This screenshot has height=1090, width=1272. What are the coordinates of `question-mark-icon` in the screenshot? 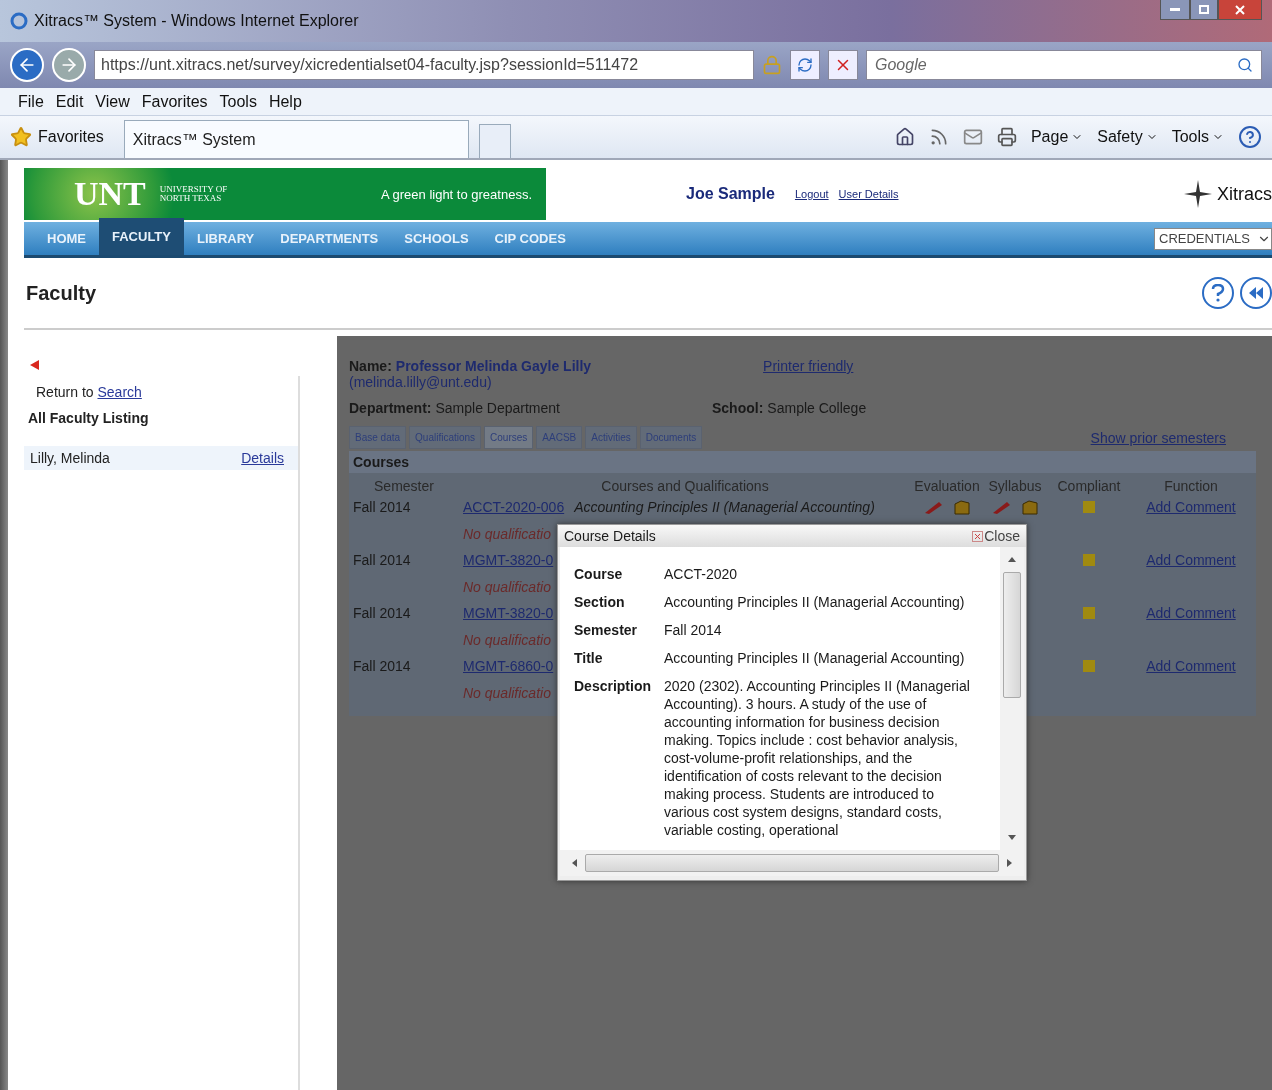 It's located at (1218, 293).